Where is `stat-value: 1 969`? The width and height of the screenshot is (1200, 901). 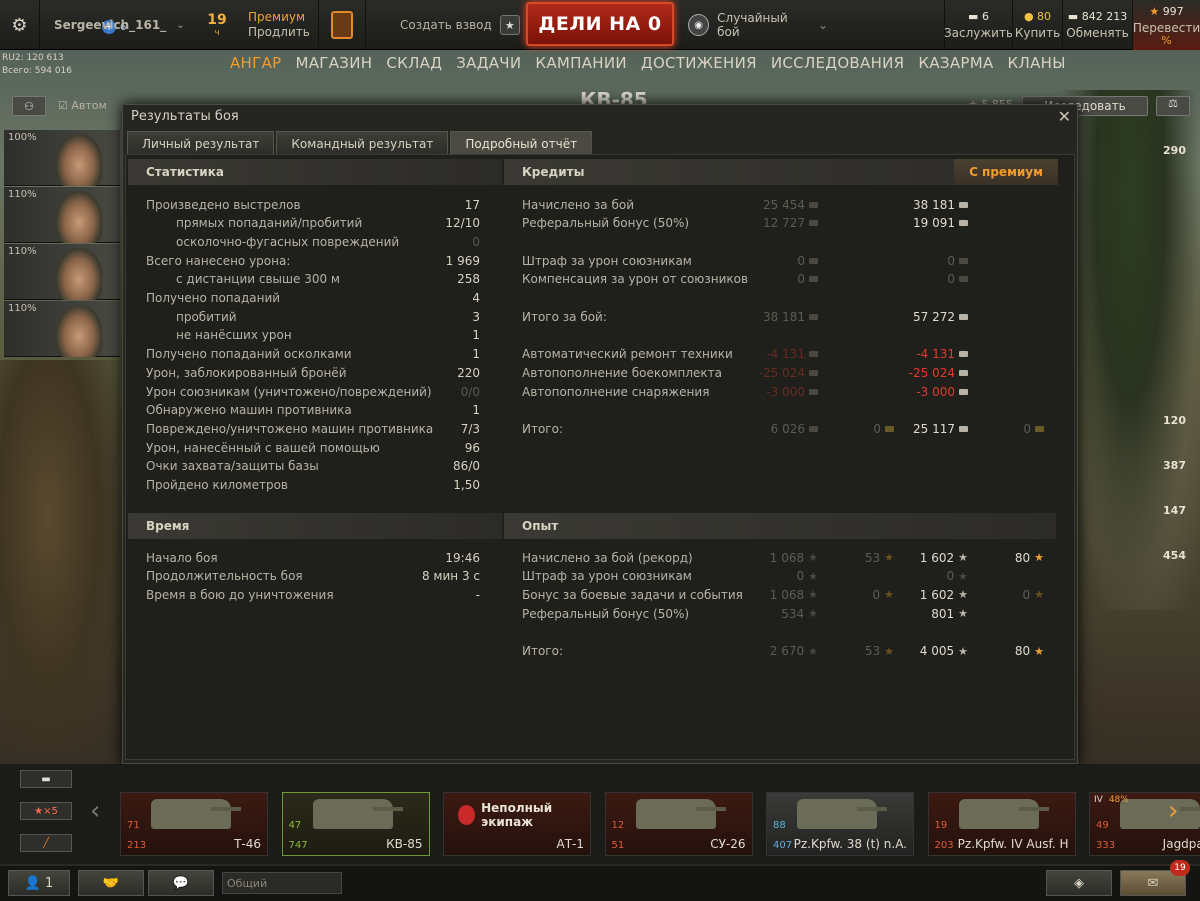 stat-value: 1 969 is located at coordinates (462, 260).